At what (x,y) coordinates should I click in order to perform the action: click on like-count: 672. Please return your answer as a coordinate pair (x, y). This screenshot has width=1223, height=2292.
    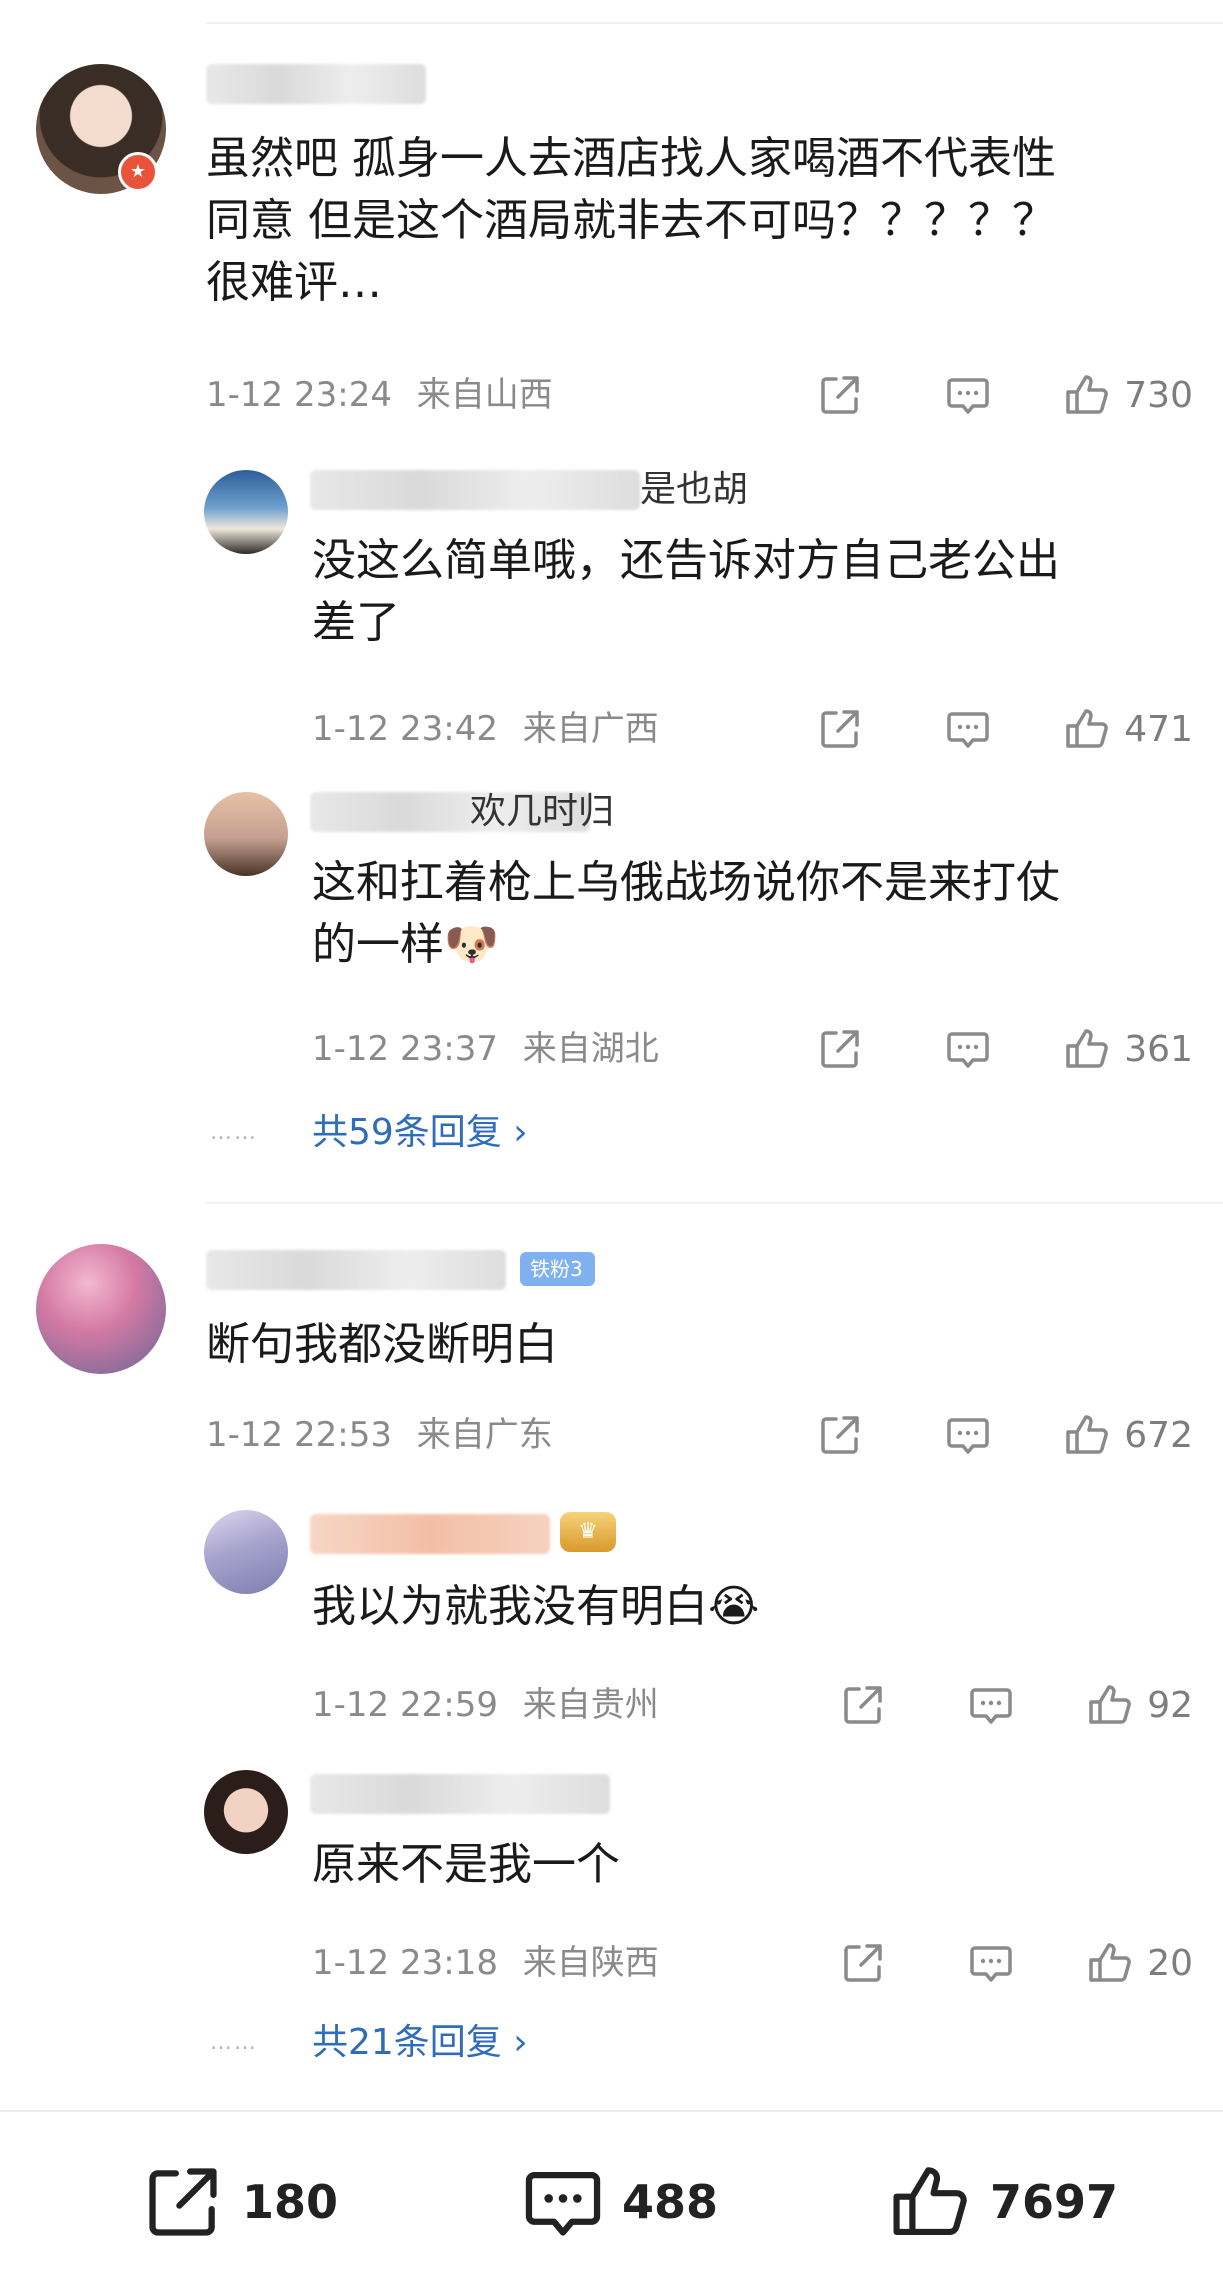
    Looking at the image, I should click on (1158, 1435).